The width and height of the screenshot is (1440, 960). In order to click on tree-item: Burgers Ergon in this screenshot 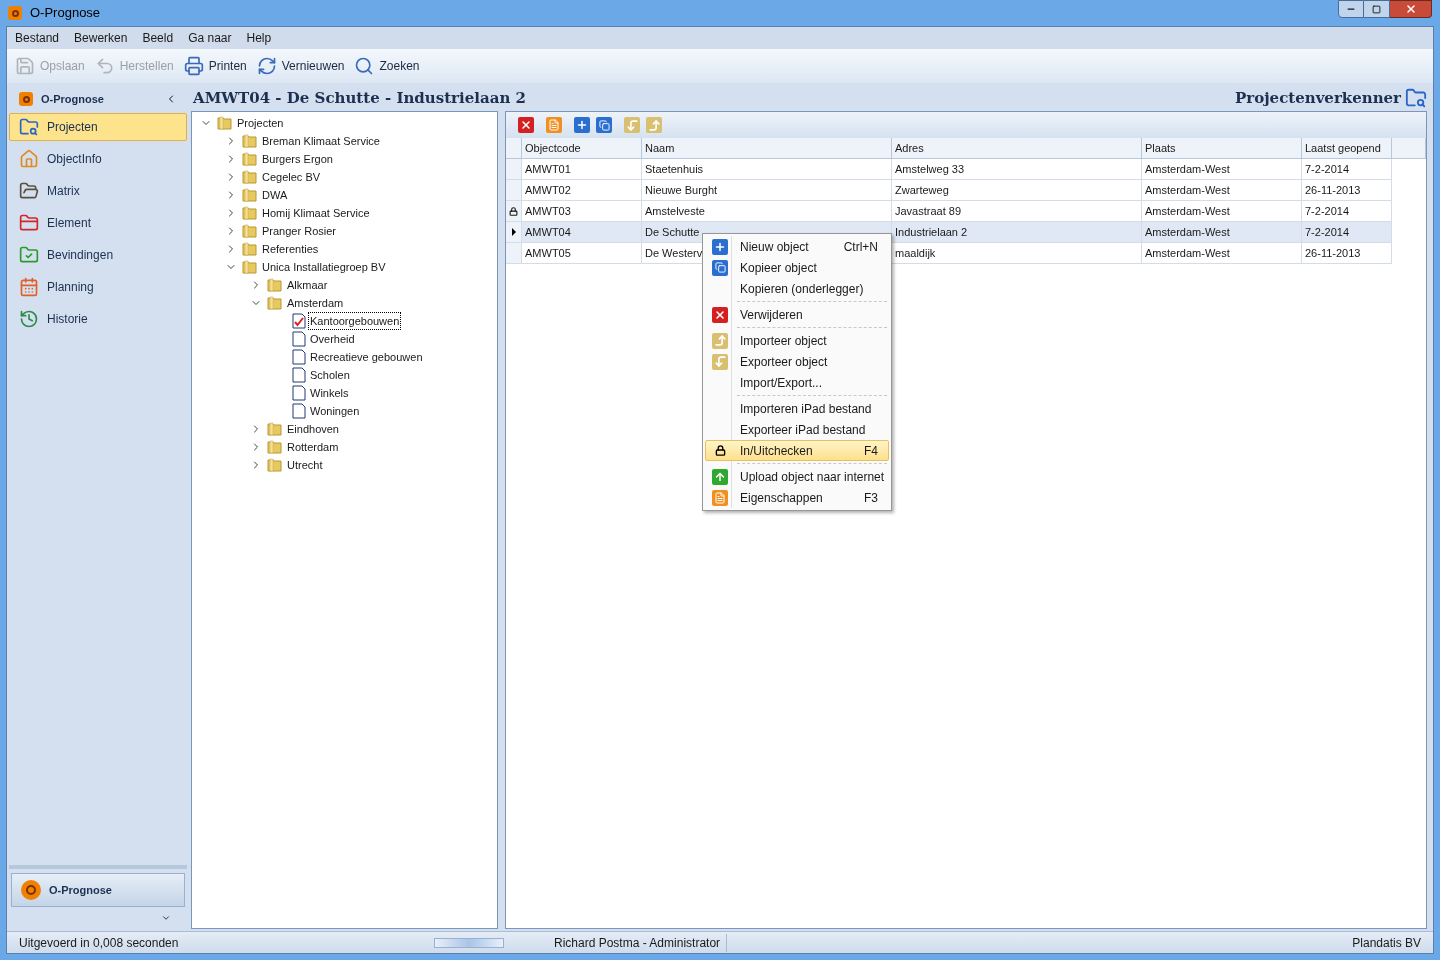, I will do `click(297, 159)`.